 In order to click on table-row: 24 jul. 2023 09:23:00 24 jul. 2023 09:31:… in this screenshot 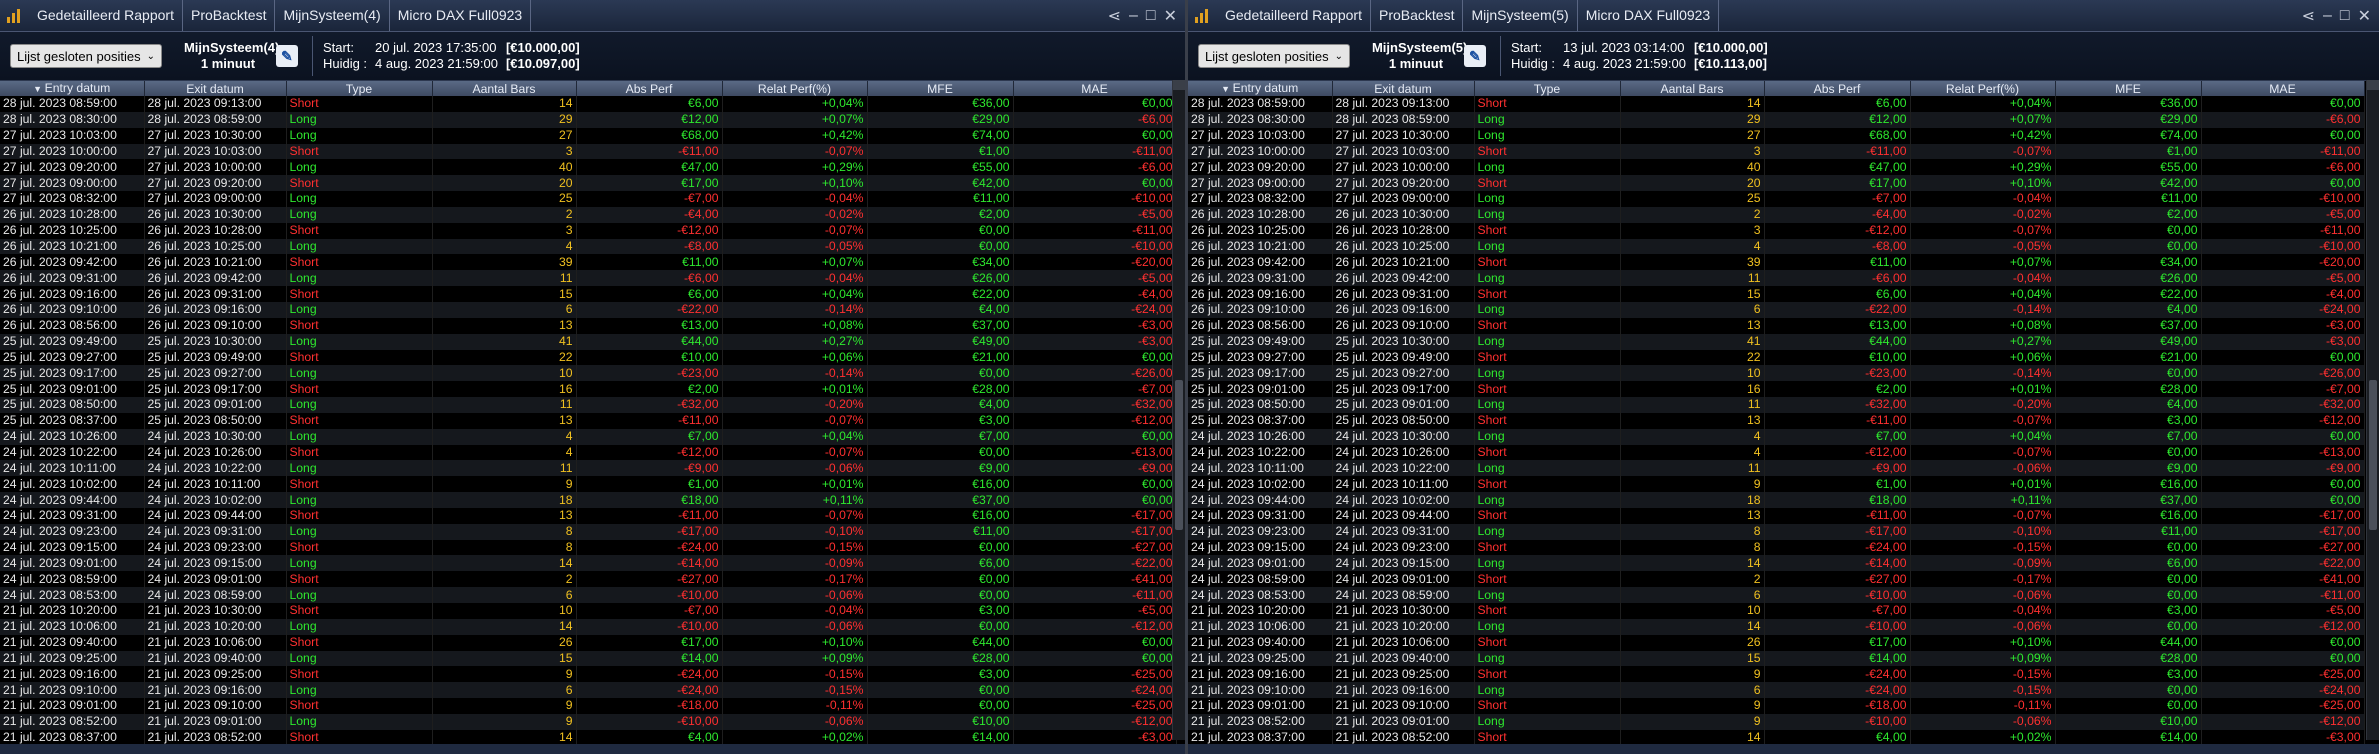, I will do `click(588, 531)`.